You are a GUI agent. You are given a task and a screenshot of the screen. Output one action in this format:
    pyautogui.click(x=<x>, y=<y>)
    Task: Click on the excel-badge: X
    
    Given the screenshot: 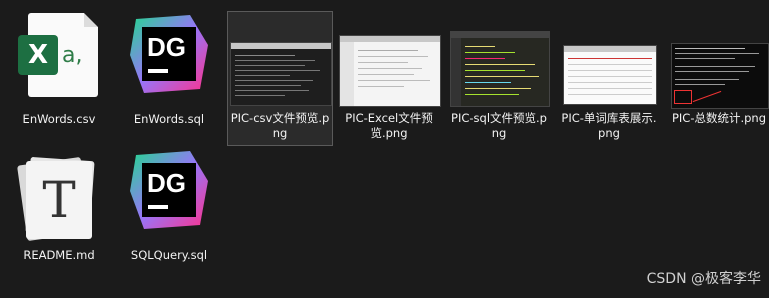 What is the action you would take?
    pyautogui.click(x=38, y=55)
    